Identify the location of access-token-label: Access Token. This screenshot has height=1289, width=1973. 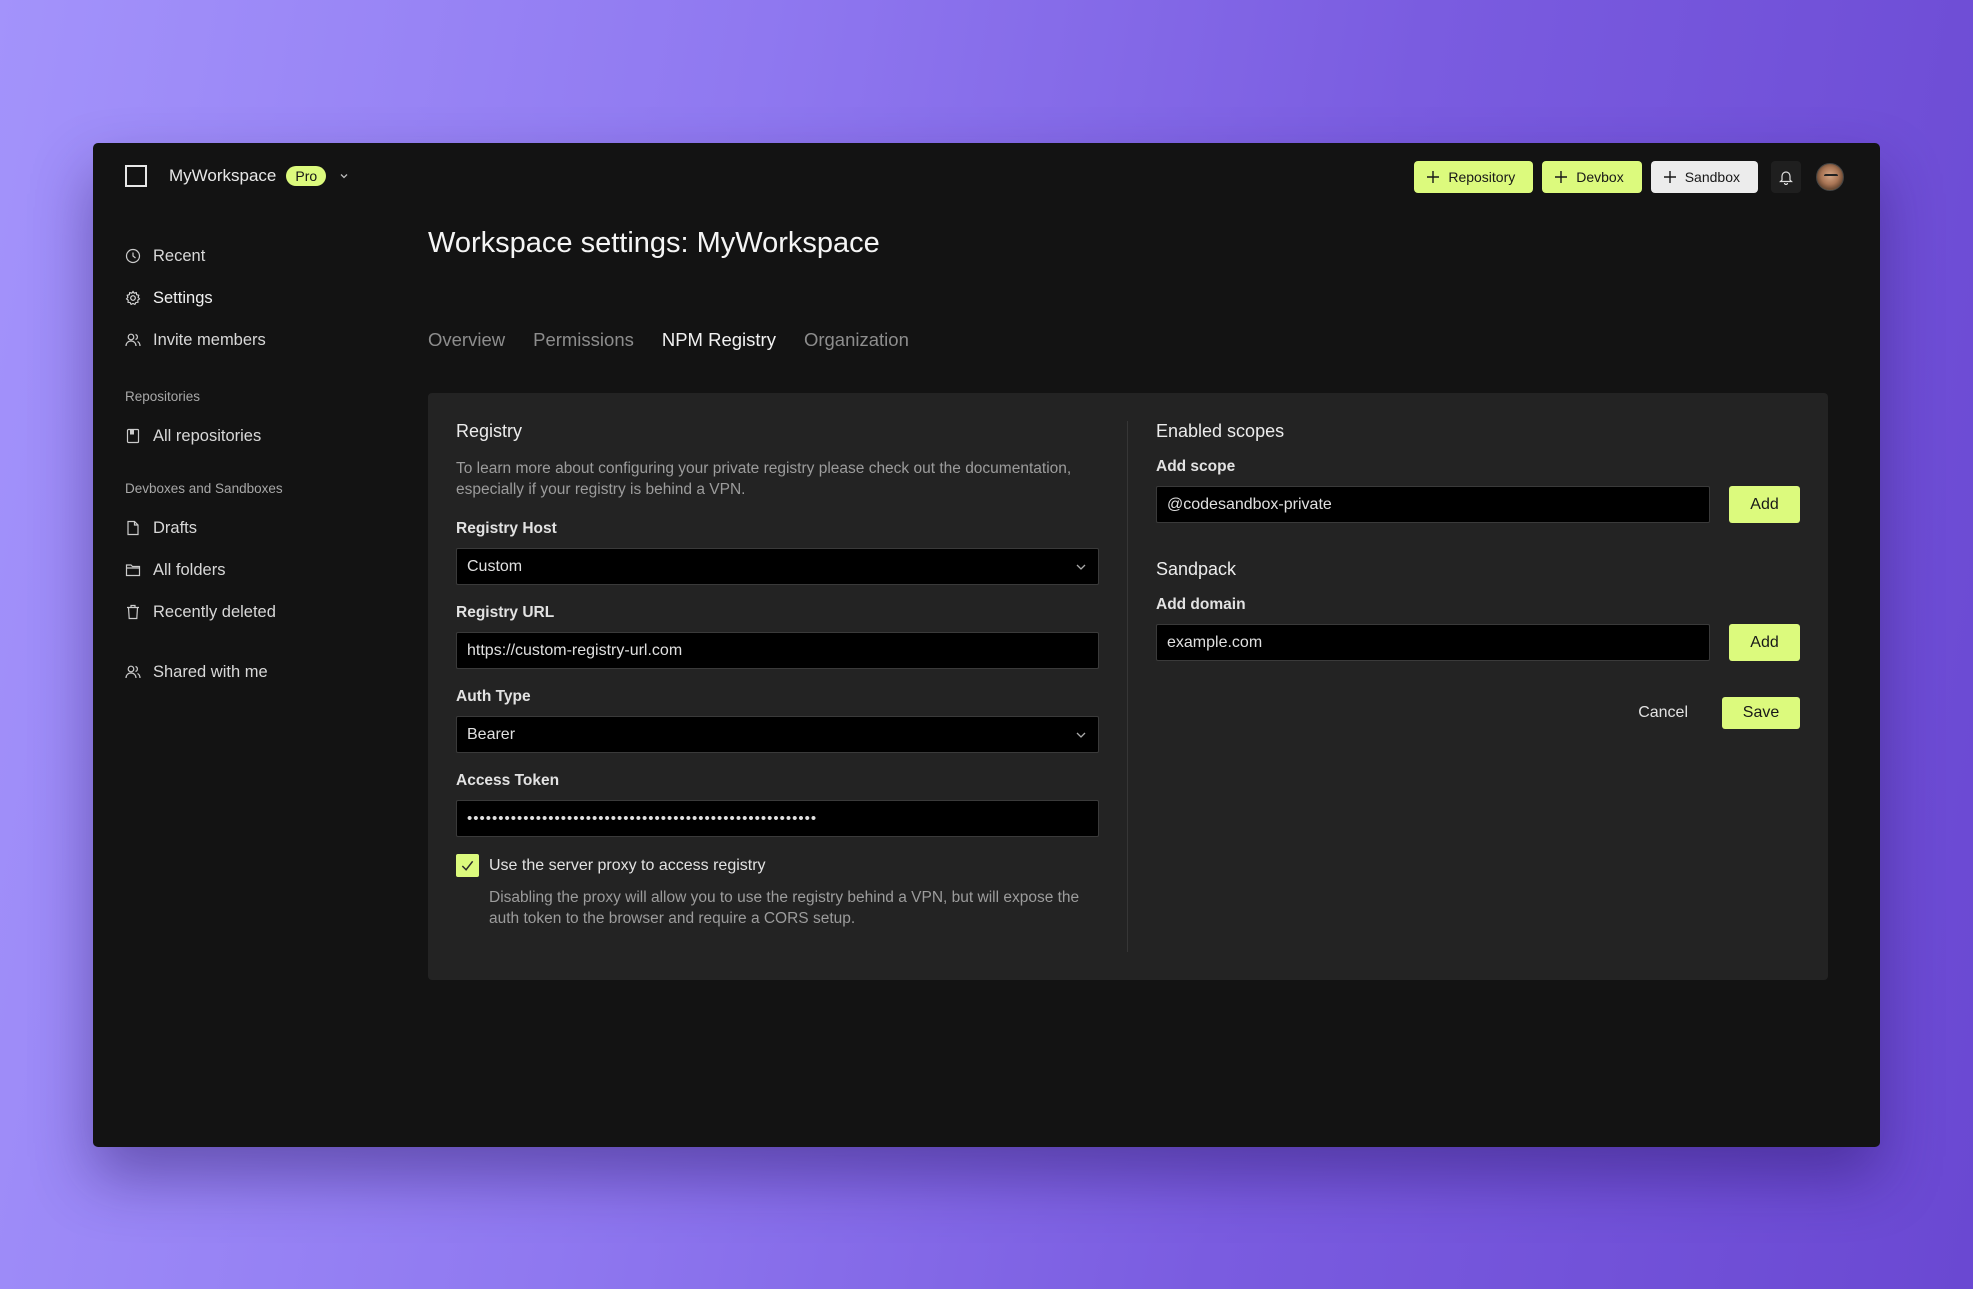
(508, 780).